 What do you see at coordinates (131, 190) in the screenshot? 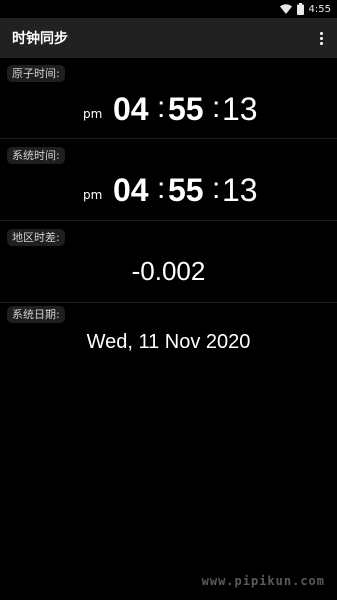
I see `system-hours: 04` at bounding box center [131, 190].